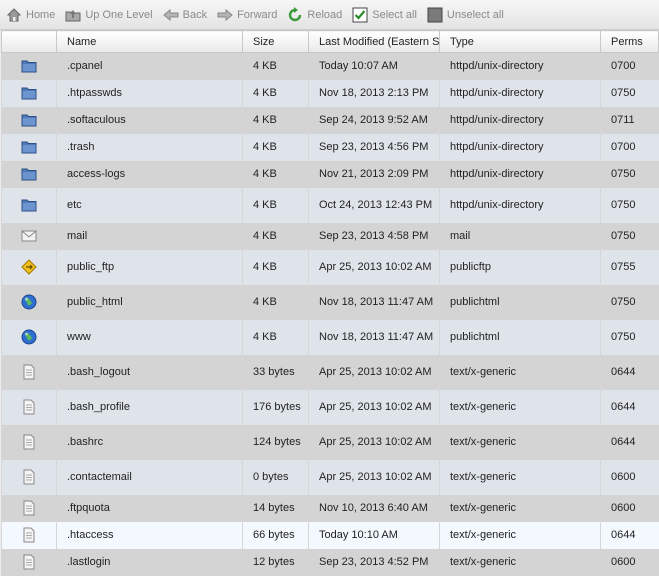 This screenshot has width=659, height=576. Describe the element at coordinates (629, 147) in the screenshot. I see `file-perms: 0700` at that location.